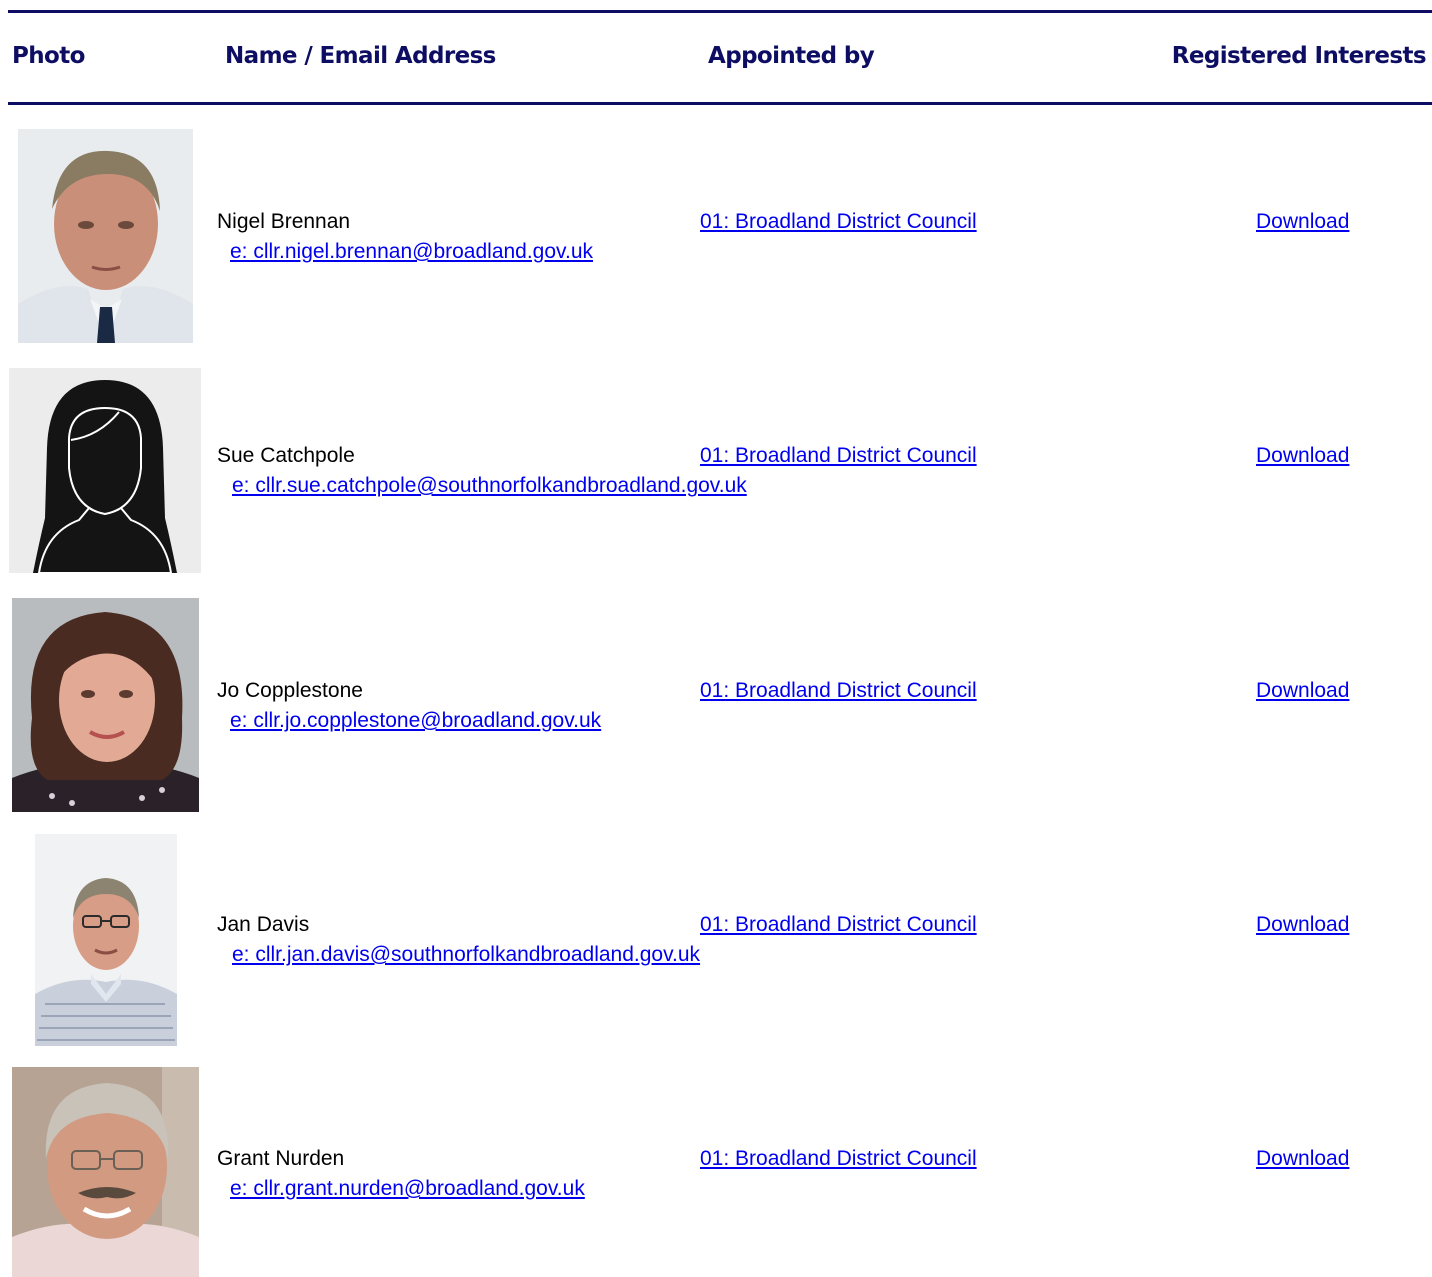 Image resolution: width=1432 pixels, height=1277 pixels. What do you see at coordinates (263, 924) in the screenshot?
I see `member-name: Jan Davis` at bounding box center [263, 924].